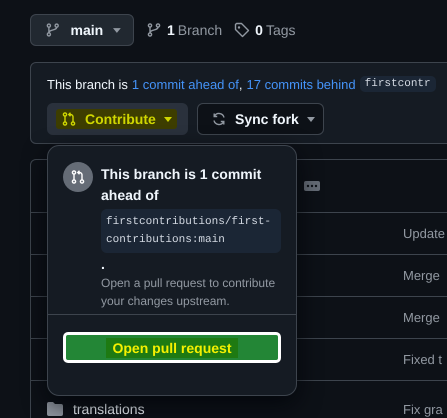  What do you see at coordinates (398, 84) in the screenshot?
I see `upstream-ref: firstcontr` at bounding box center [398, 84].